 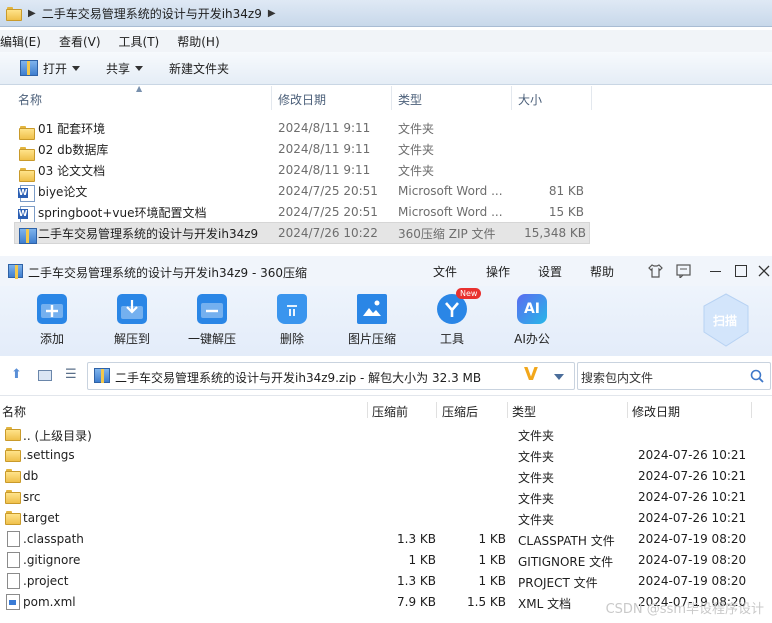 What do you see at coordinates (555, 233) in the screenshot?
I see `file-size: 15,348 KB` at bounding box center [555, 233].